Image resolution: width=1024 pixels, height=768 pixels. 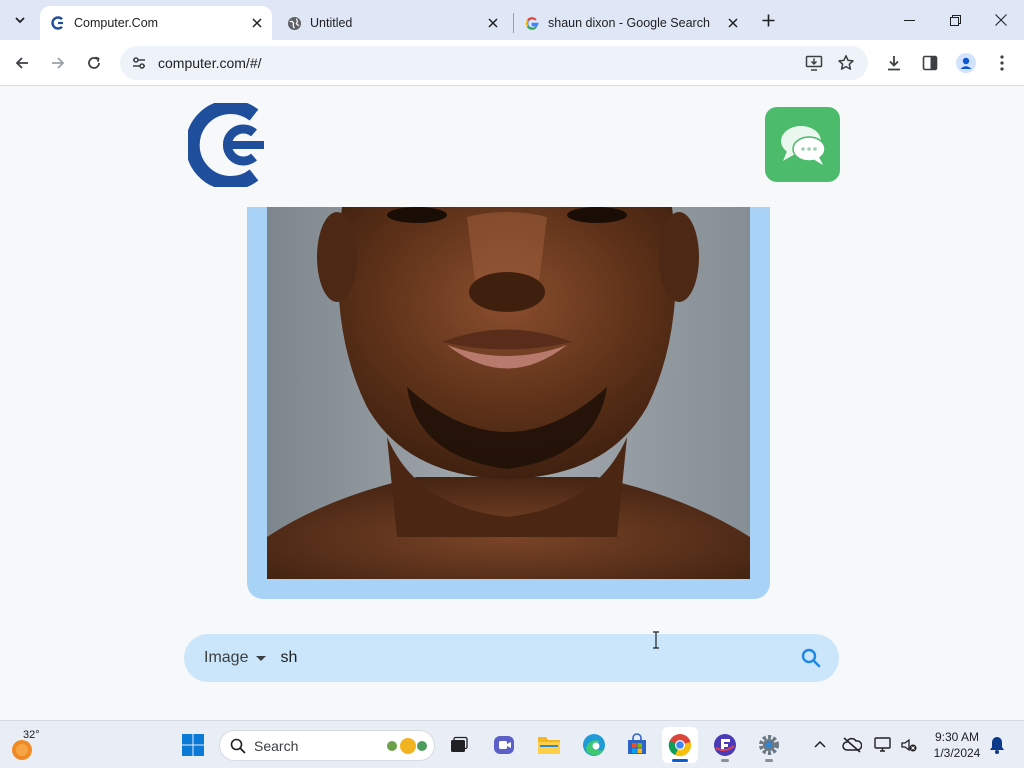 I want to click on arrow-right-icon, so click(x=58, y=63).